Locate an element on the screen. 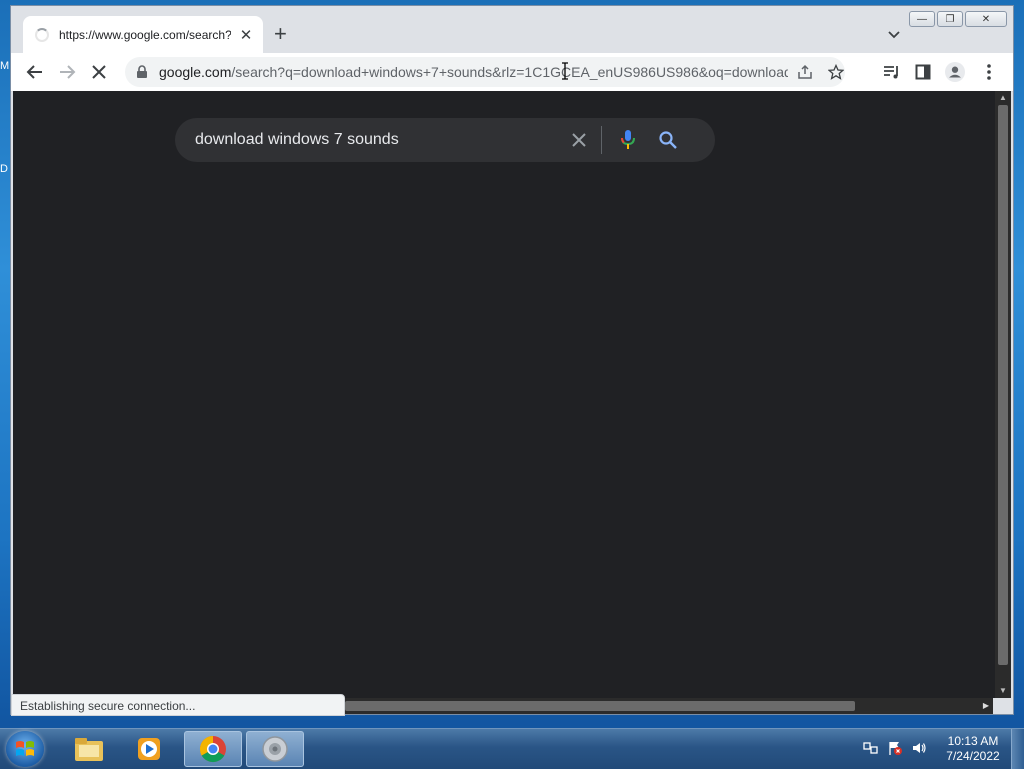  vertical-scroll-thumb is located at coordinates (1003, 385).